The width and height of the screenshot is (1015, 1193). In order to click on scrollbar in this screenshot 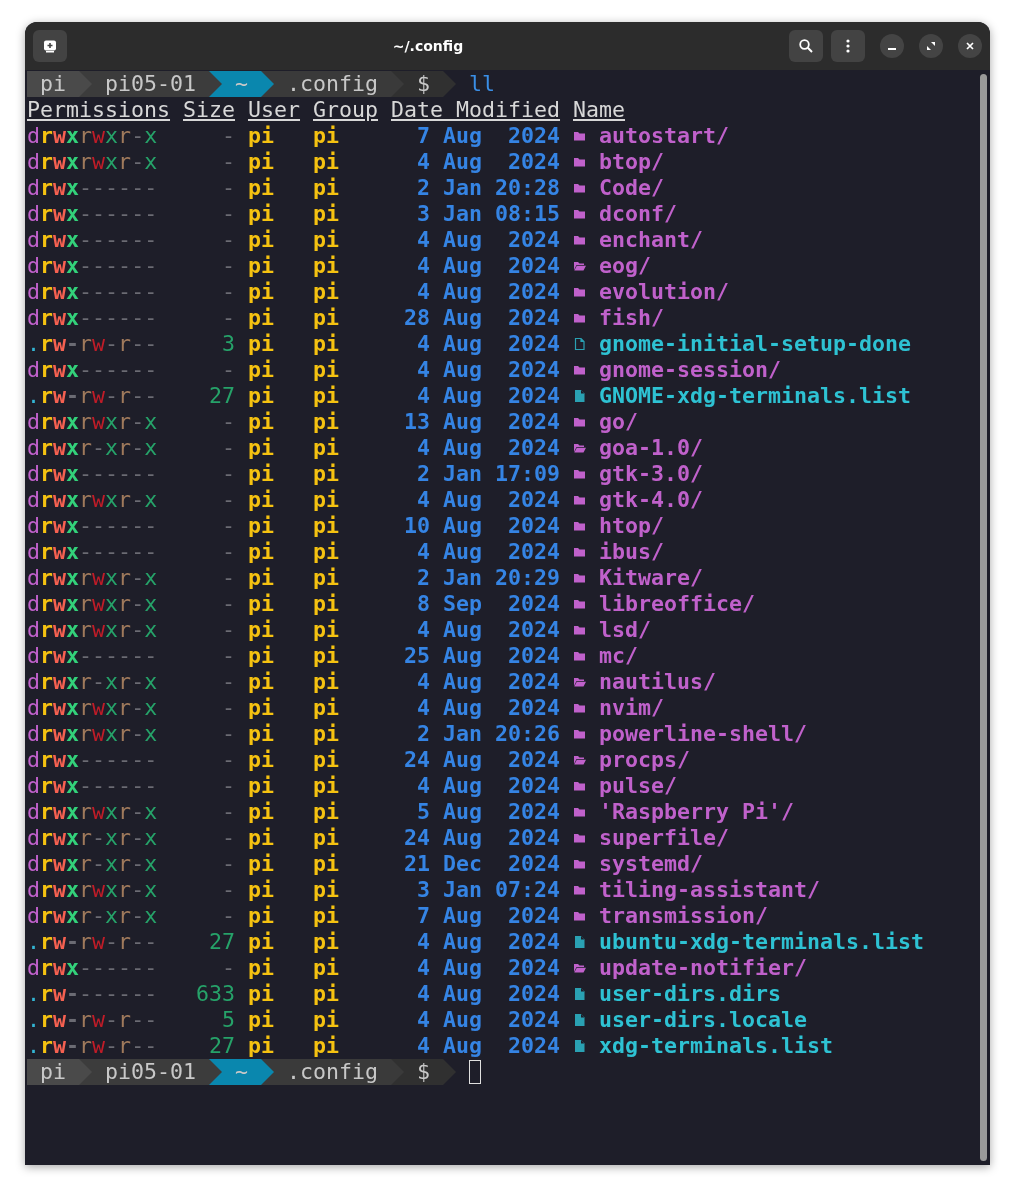, I will do `click(983, 617)`.